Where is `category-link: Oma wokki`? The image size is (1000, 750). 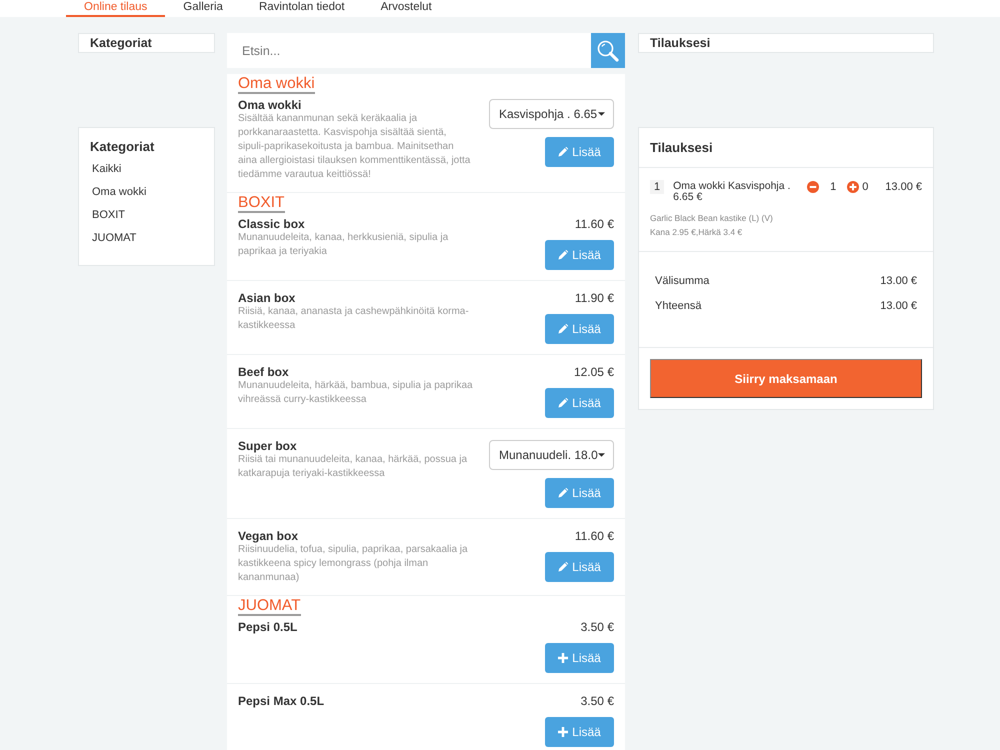 category-link: Oma wokki is located at coordinates (119, 192).